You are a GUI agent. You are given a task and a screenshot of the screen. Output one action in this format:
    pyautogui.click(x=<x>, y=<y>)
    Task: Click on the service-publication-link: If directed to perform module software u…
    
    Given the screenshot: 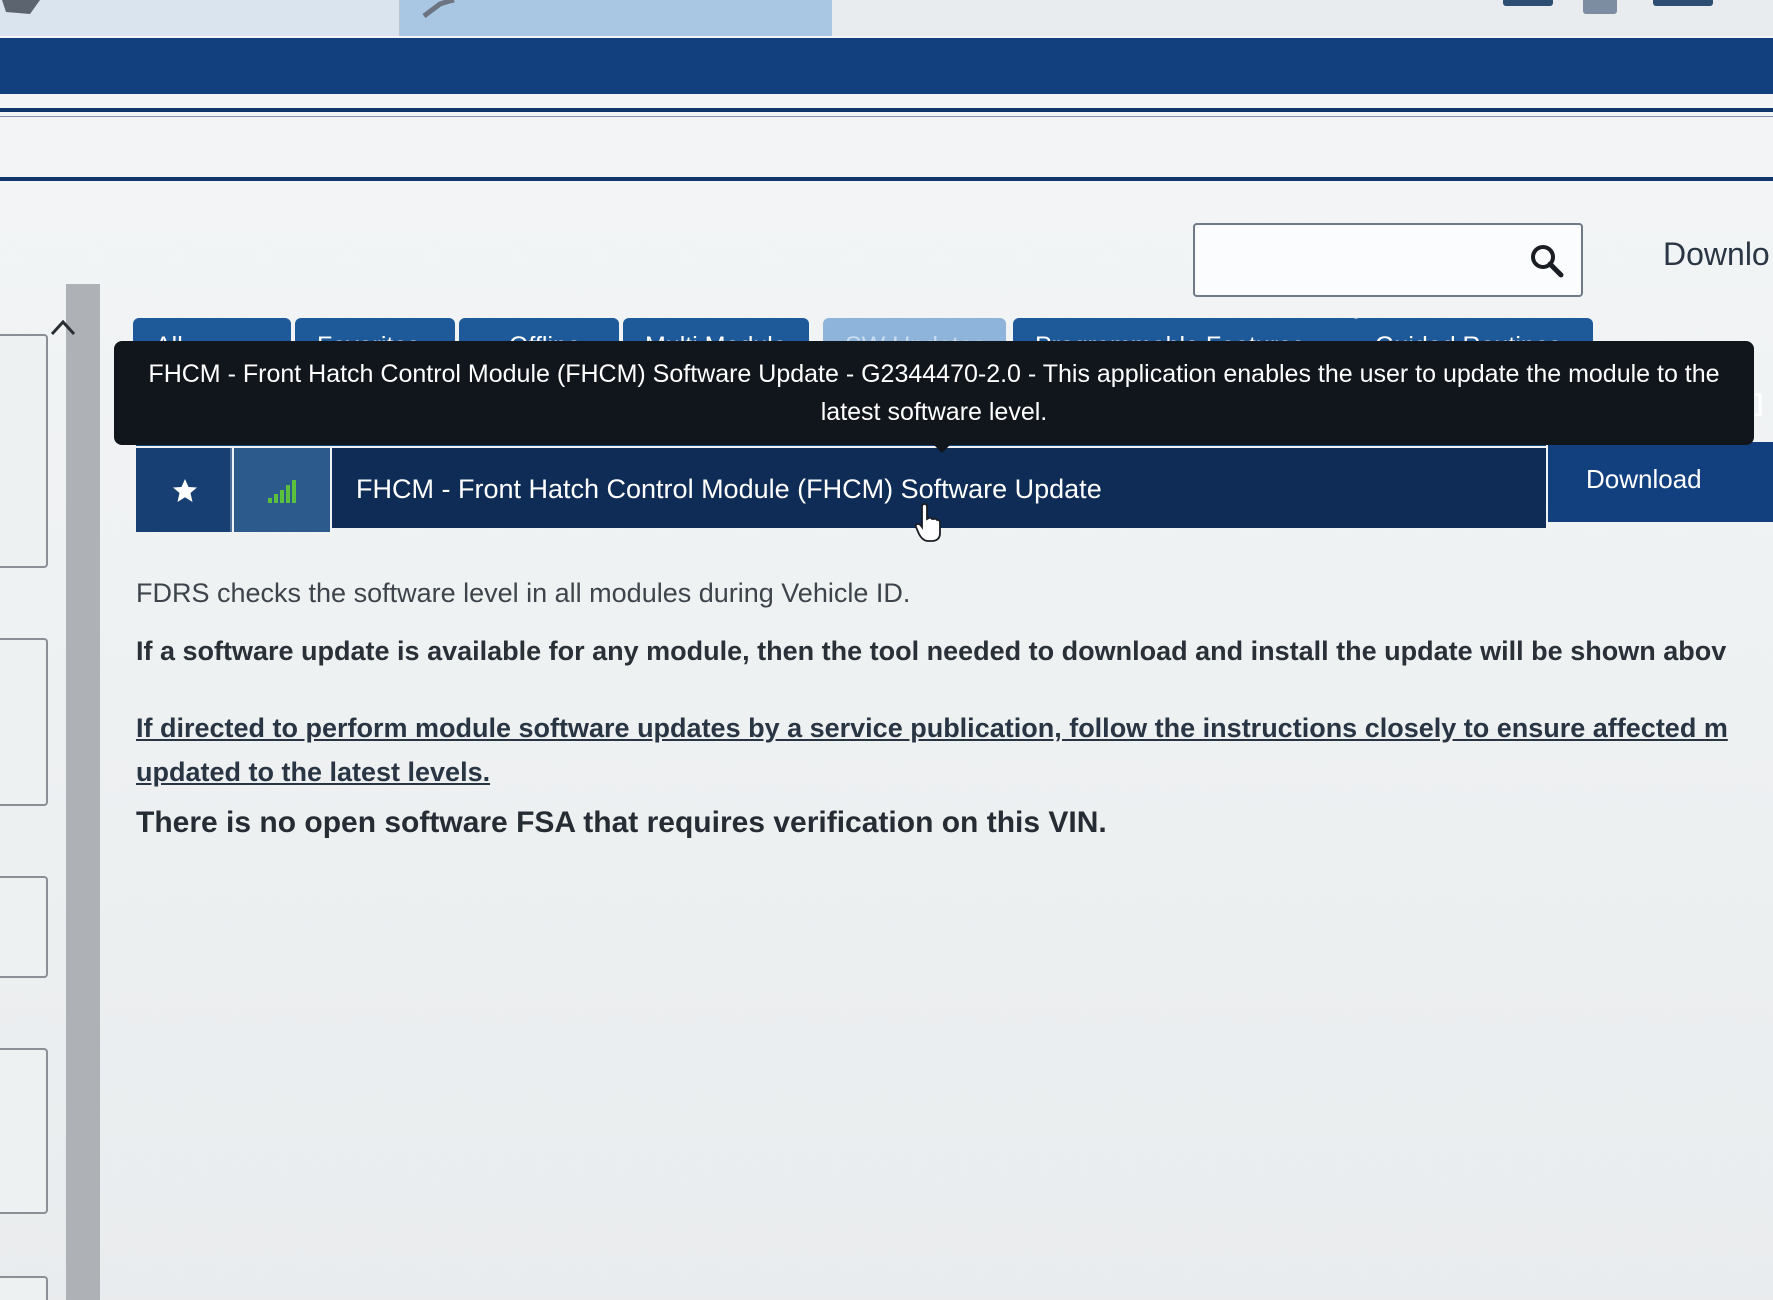 What is the action you would take?
    pyautogui.click(x=954, y=750)
    